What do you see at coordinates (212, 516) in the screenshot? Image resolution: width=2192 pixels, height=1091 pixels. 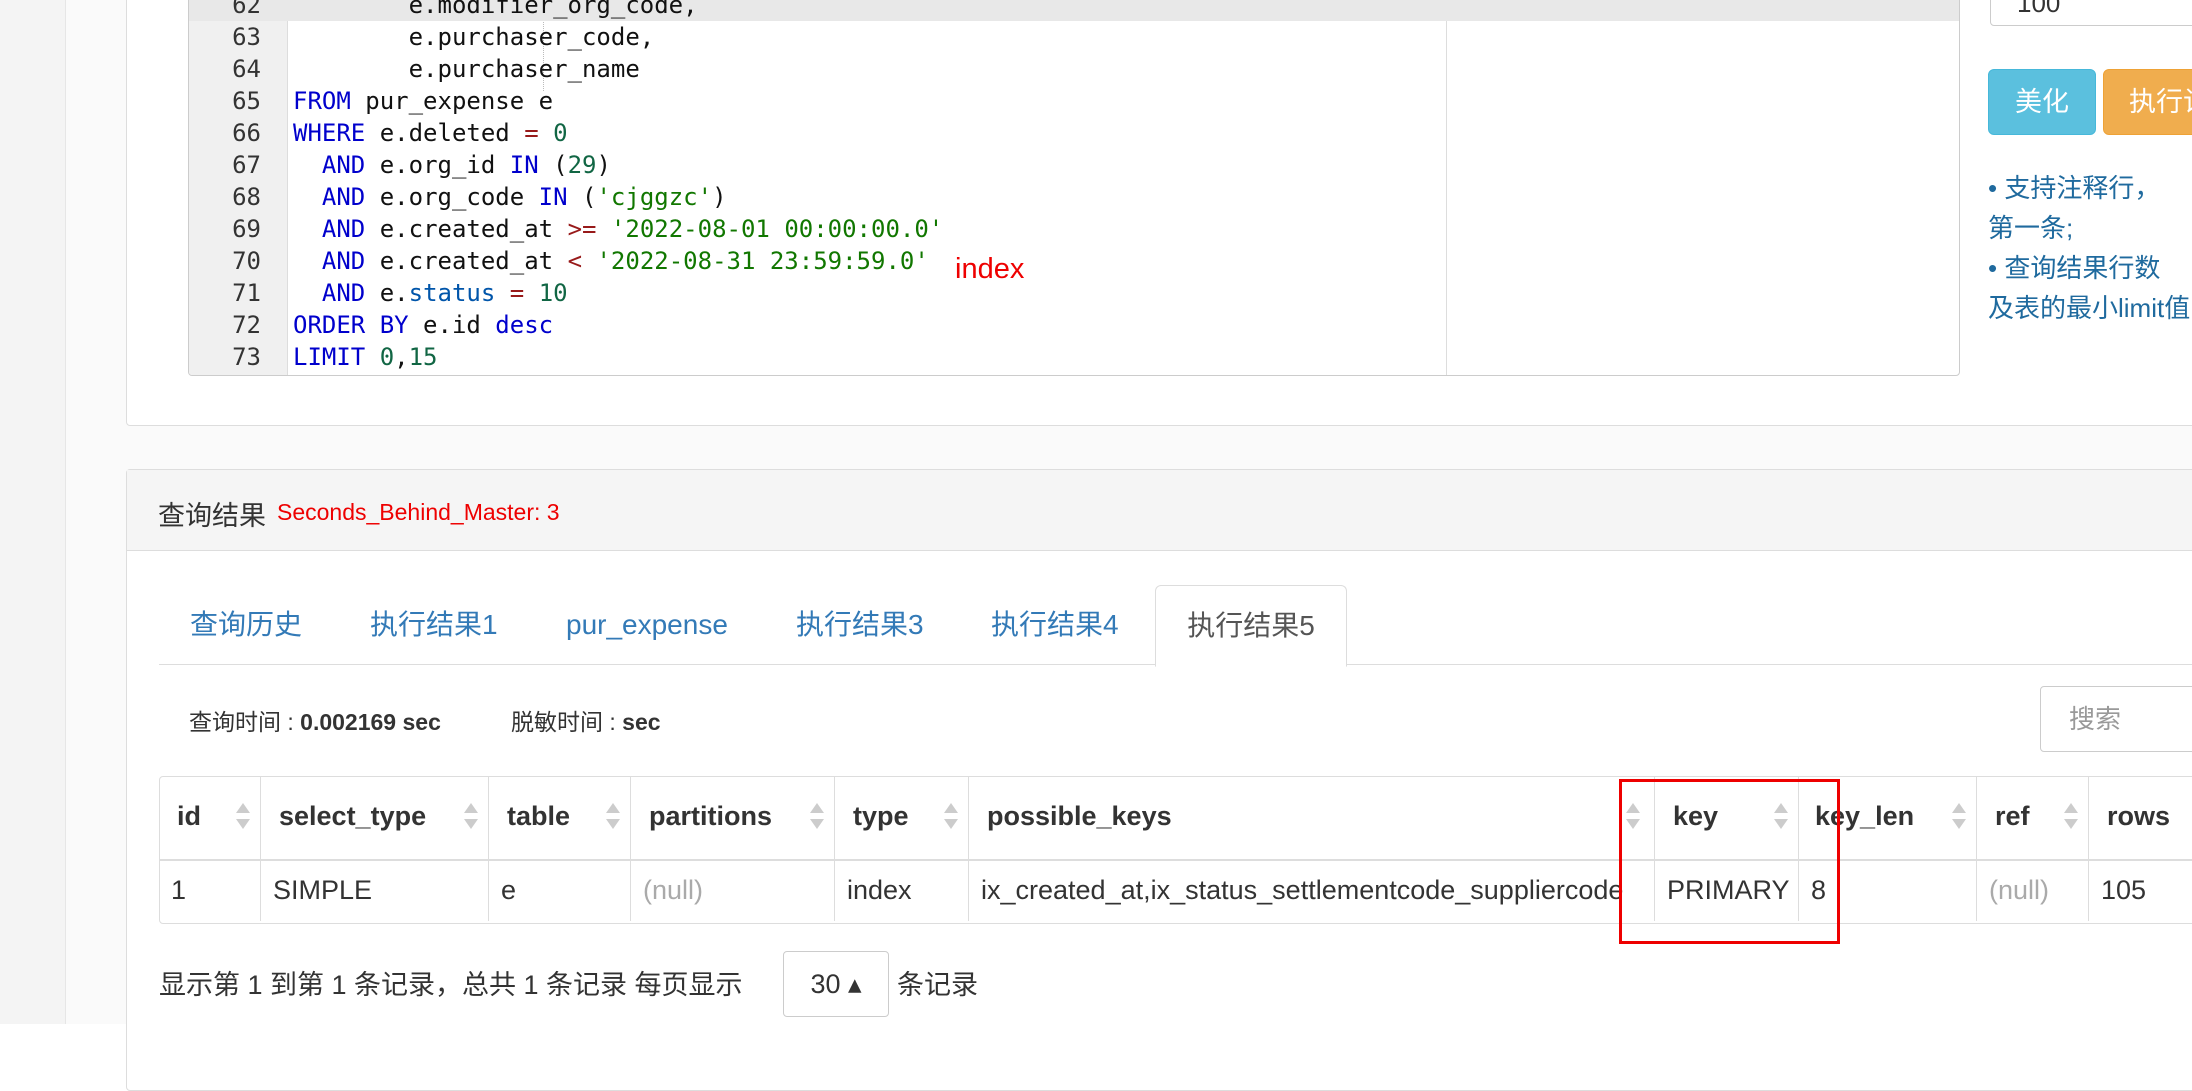 I see `results-title: 查询结果` at bounding box center [212, 516].